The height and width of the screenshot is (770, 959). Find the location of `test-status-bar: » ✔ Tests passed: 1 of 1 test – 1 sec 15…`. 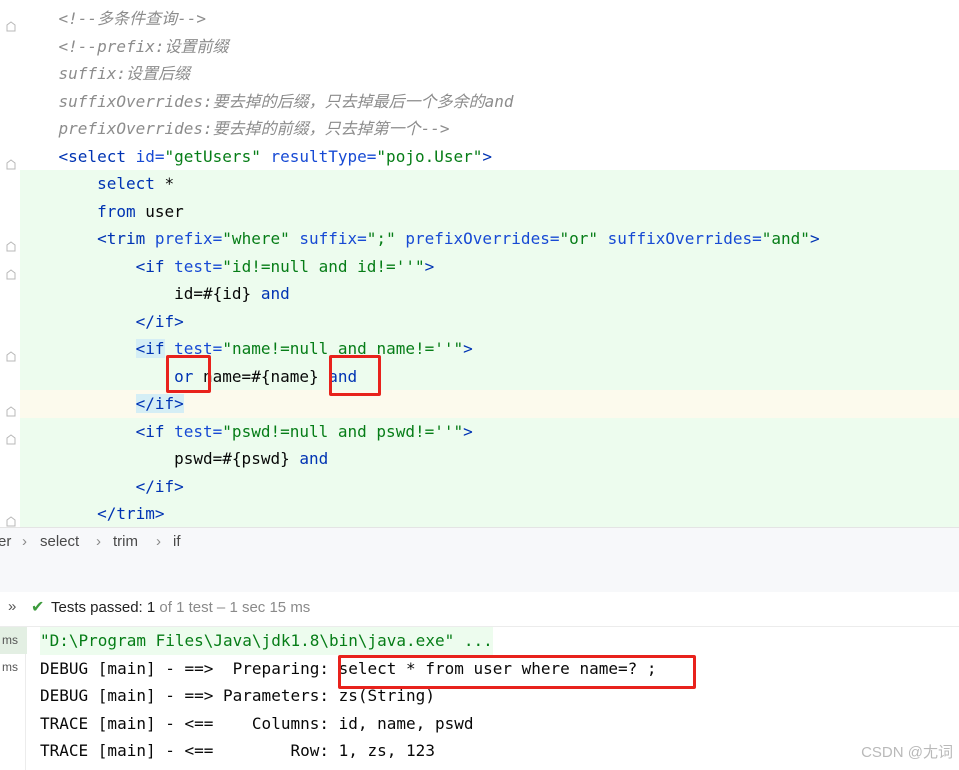

test-status-bar: » ✔ Tests passed: 1 of 1 test – 1 sec 15… is located at coordinates (479, 609).